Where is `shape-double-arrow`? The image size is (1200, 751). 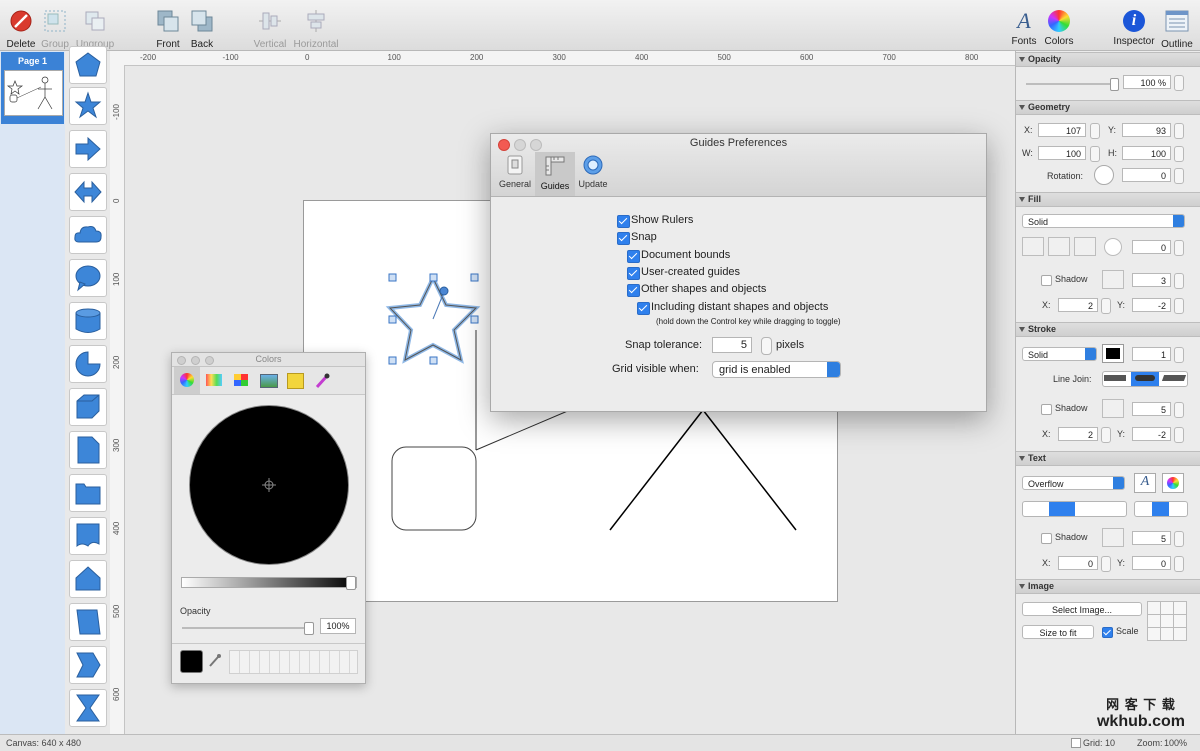
shape-double-arrow is located at coordinates (88, 192).